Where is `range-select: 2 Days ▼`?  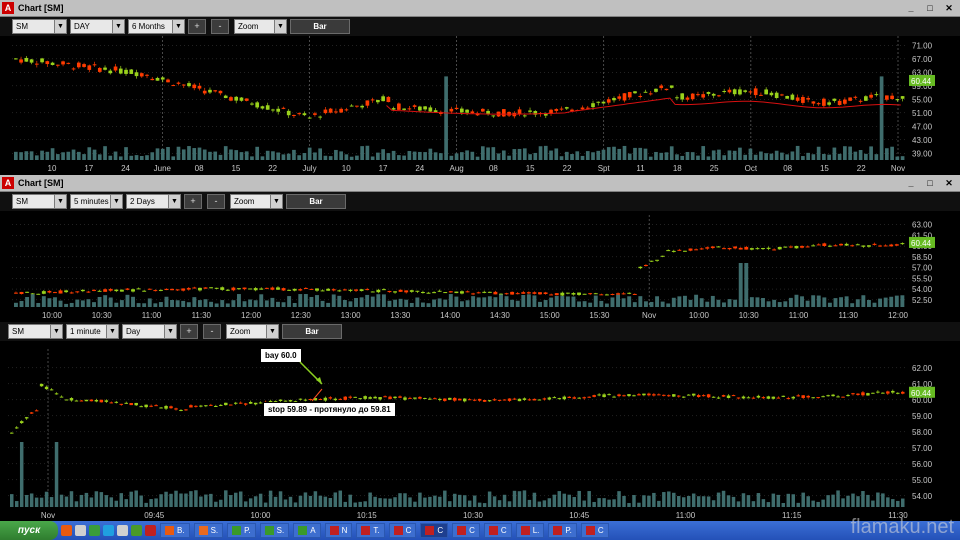
range-select: 2 Days ▼ is located at coordinates (153, 201).